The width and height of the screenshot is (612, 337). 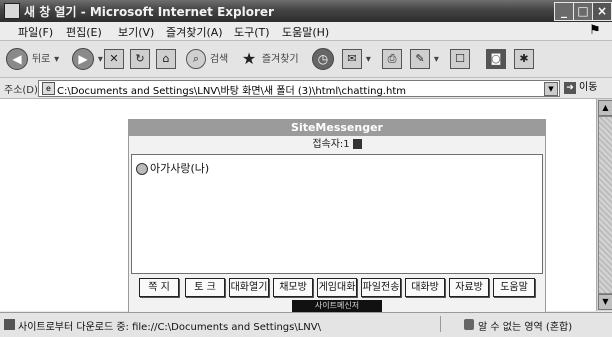 I want to click on go-button: ➜ 이동, so click(x=586, y=87).